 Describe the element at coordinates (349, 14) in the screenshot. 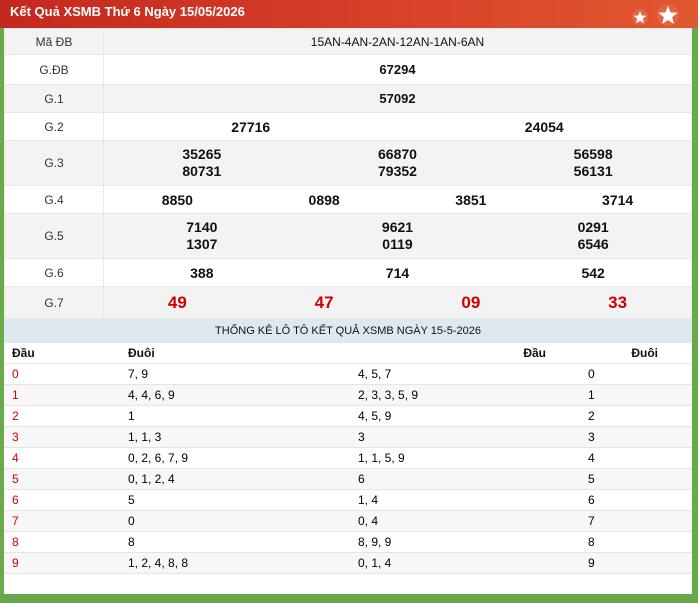

I see `results-header: Kết Quả XSMB Thứ 6 Ngày 15/05/2026` at that location.